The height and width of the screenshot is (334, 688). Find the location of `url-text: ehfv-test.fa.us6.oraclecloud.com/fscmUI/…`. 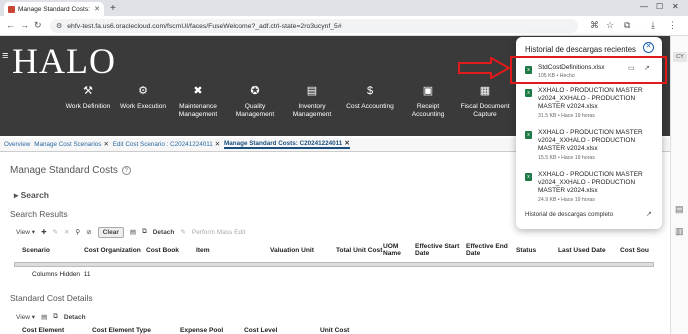

url-text: ehfv-test.fa.us6.oraclecloud.com/fscmUI/… is located at coordinates (204, 26).